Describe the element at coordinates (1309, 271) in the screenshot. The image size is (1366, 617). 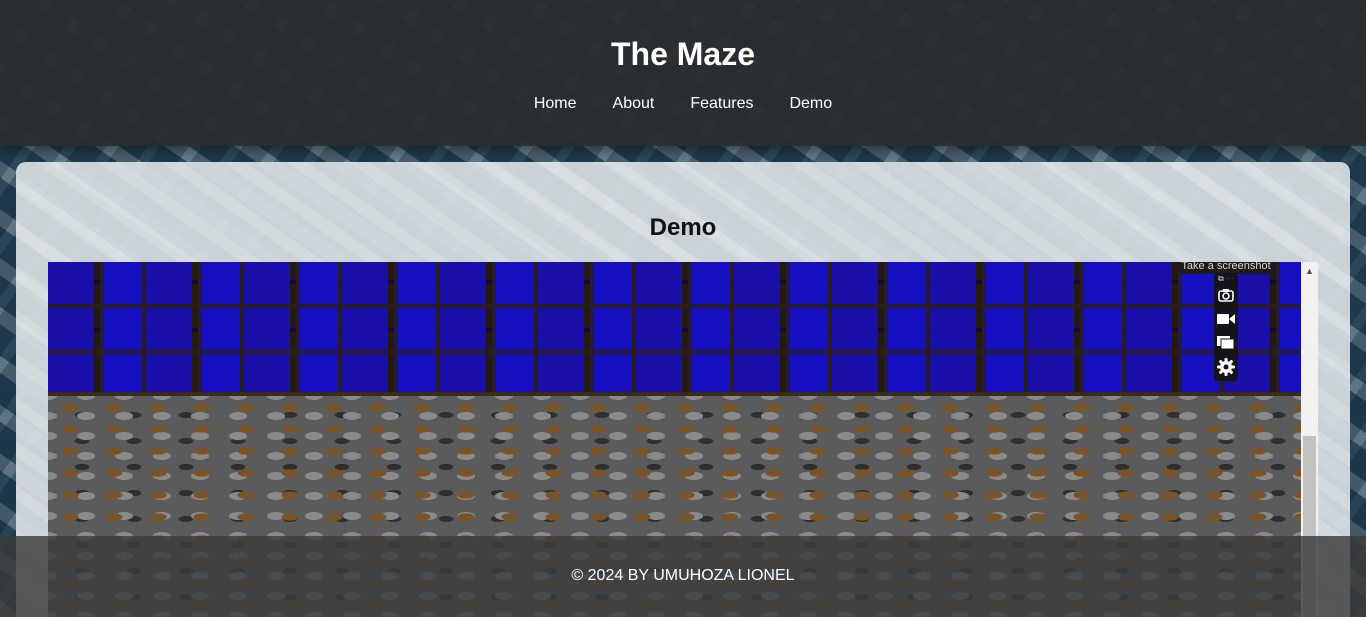
I see `scroll-up-icon: ▲` at that location.